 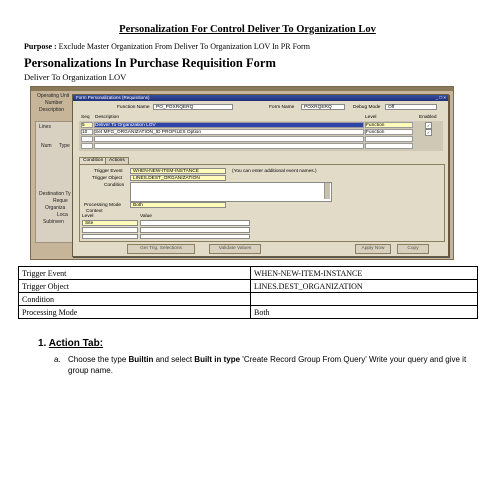 I want to click on rule-description: Deliver To Organization LOV, so click(x=229, y=125).